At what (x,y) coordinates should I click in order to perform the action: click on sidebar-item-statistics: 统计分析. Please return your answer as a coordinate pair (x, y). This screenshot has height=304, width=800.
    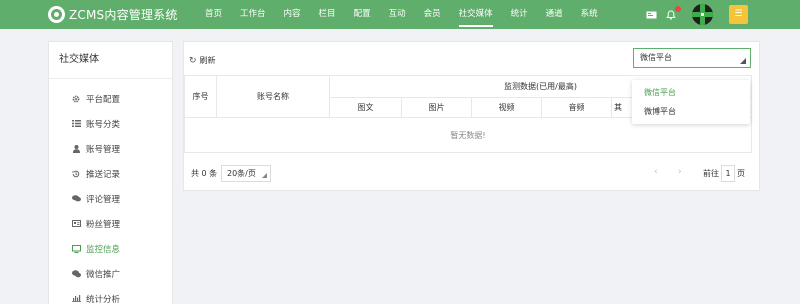
    Looking at the image, I should click on (110, 295).